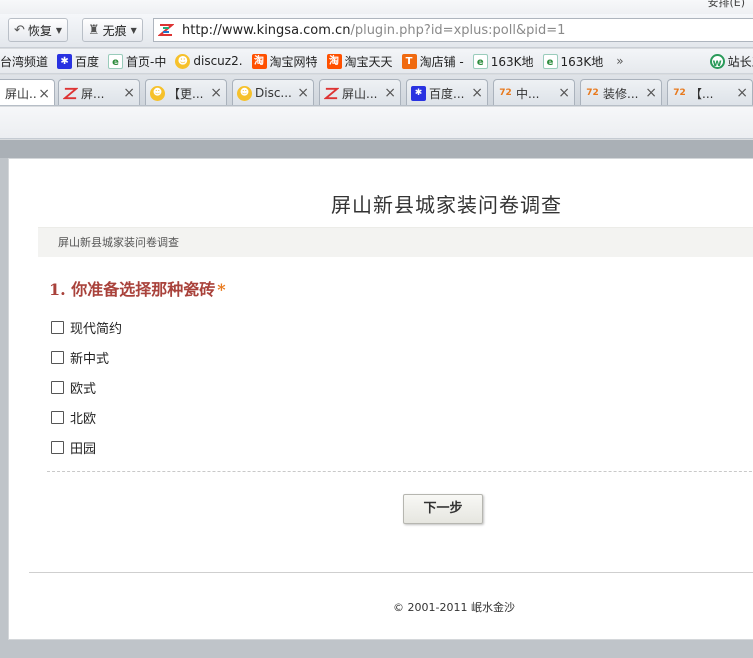 The image size is (753, 658). I want to click on menu-strip: 安排(E), so click(376, 7).